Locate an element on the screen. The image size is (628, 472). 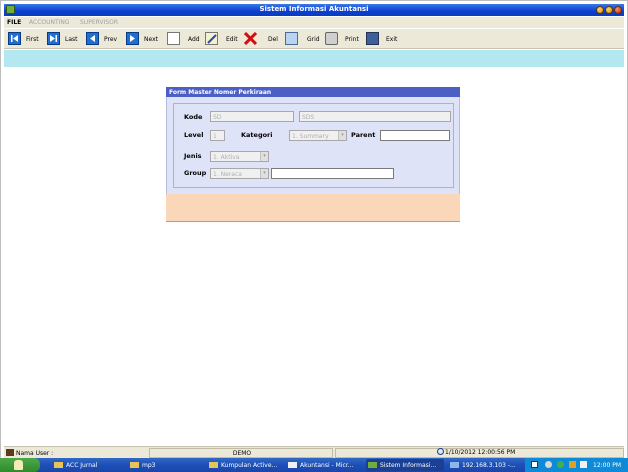
kategori-label: Kategori is located at coordinates (257, 135).